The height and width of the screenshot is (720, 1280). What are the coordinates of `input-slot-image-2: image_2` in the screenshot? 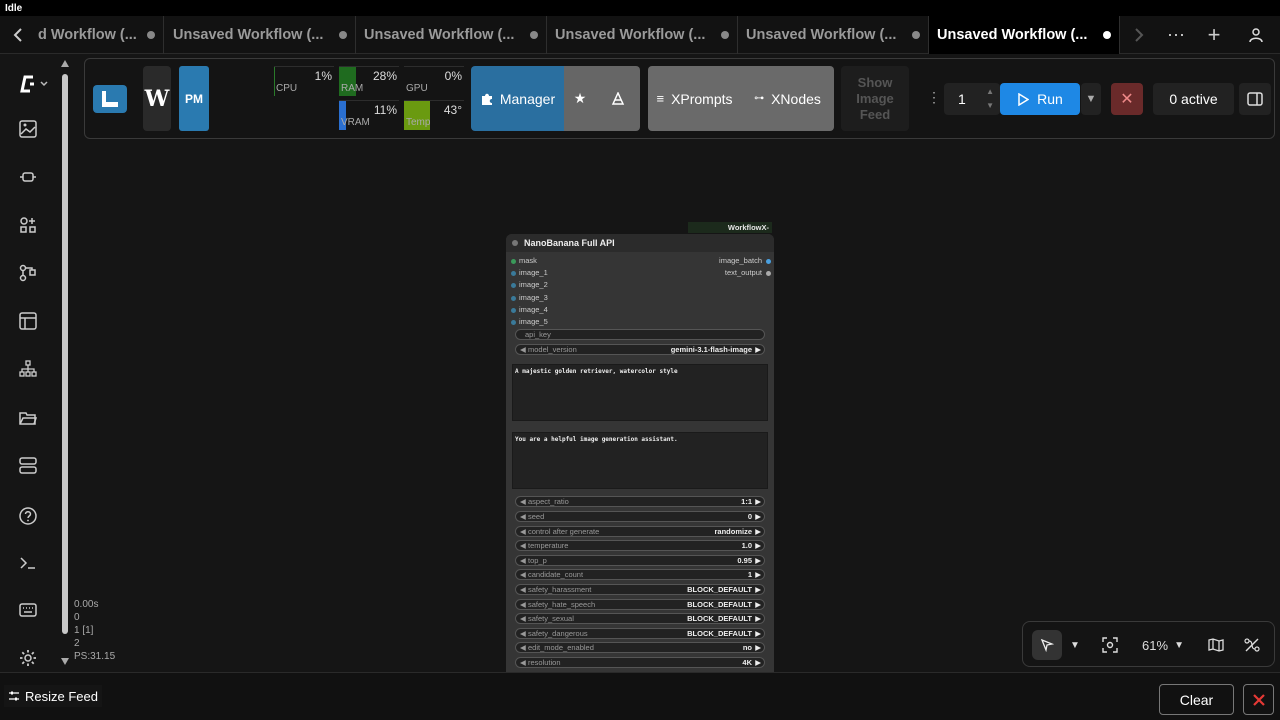 It's located at (529, 284).